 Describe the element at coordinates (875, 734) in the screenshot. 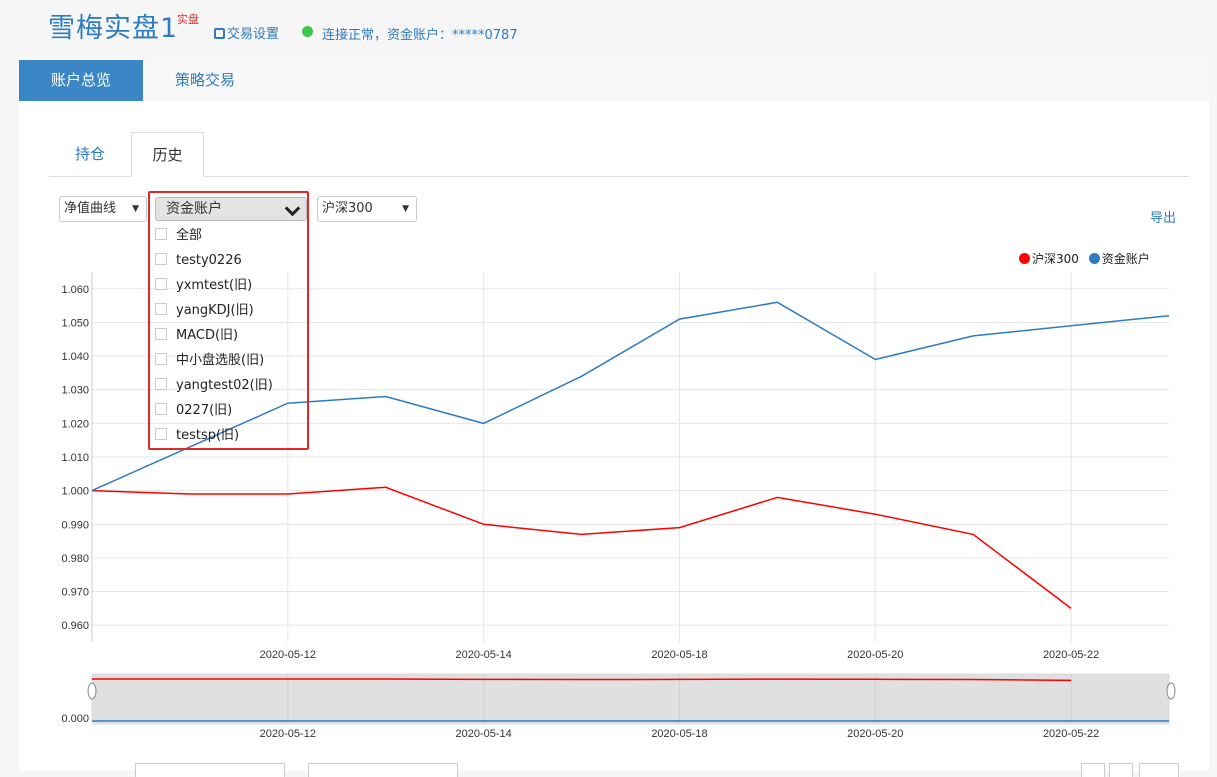

I see `navigator-x-tick-label: 2020-05-20` at that location.